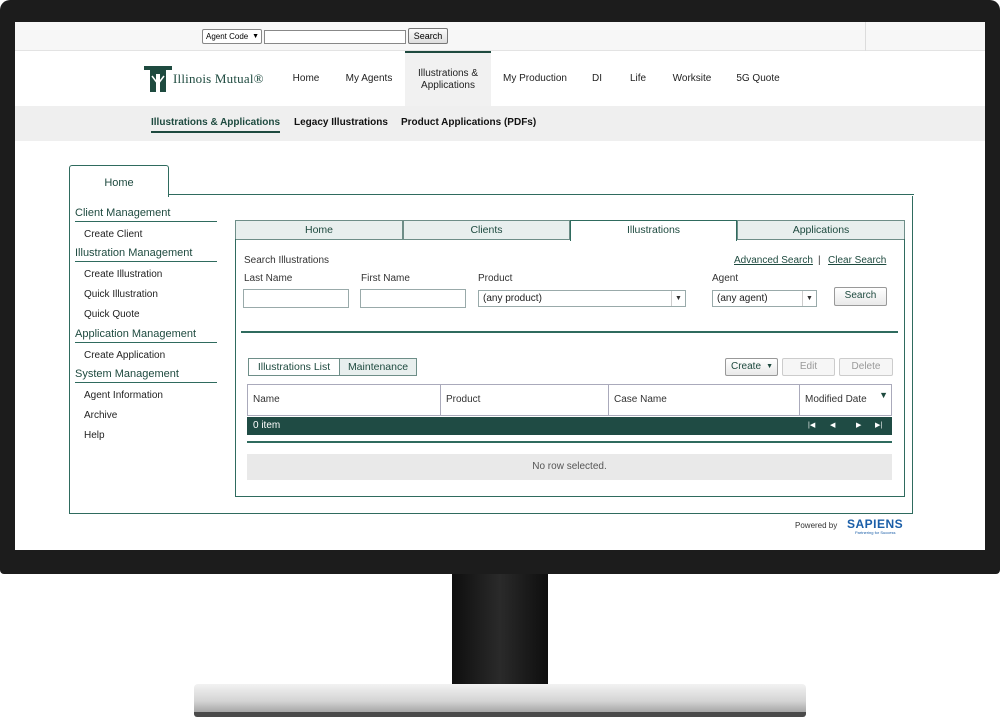  What do you see at coordinates (773, 260) in the screenshot?
I see `advanced-search-link: Advanced Search` at bounding box center [773, 260].